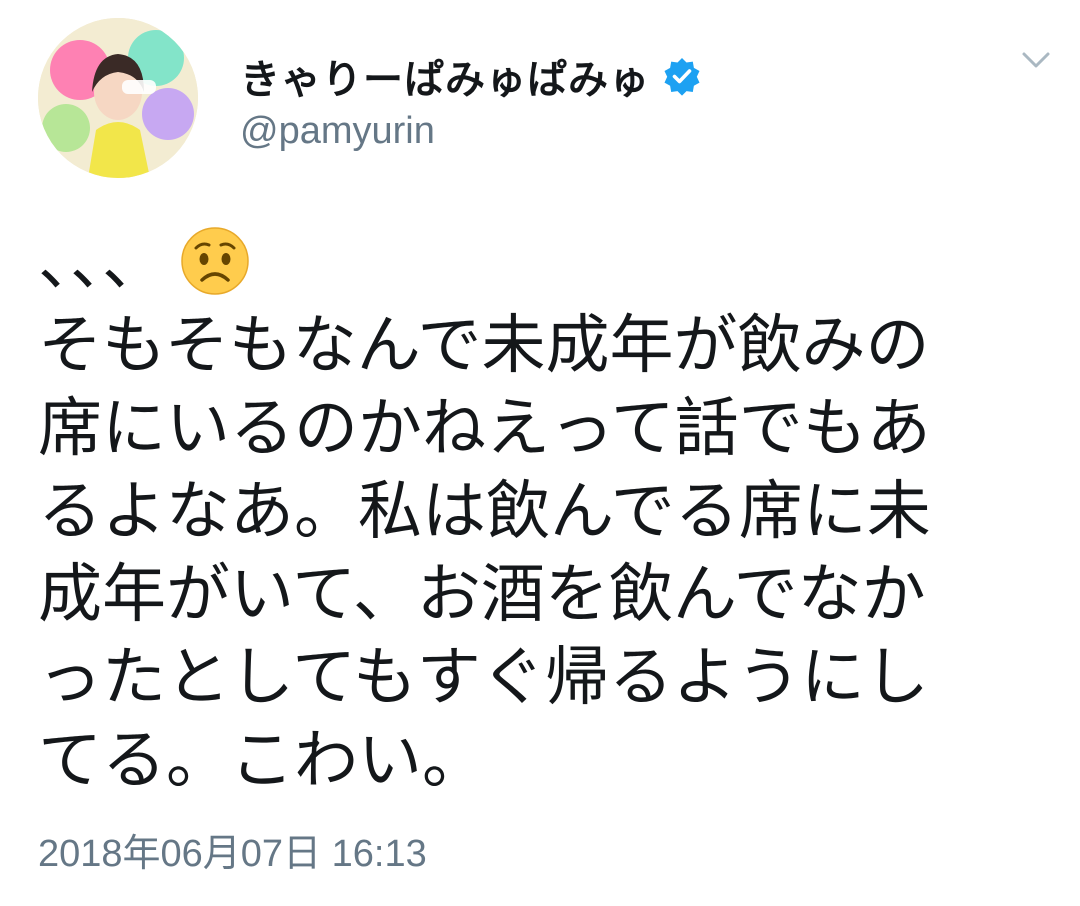  I want to click on tweet-text-line: 席にいるのかねえって話でもあ, so click(484, 429).